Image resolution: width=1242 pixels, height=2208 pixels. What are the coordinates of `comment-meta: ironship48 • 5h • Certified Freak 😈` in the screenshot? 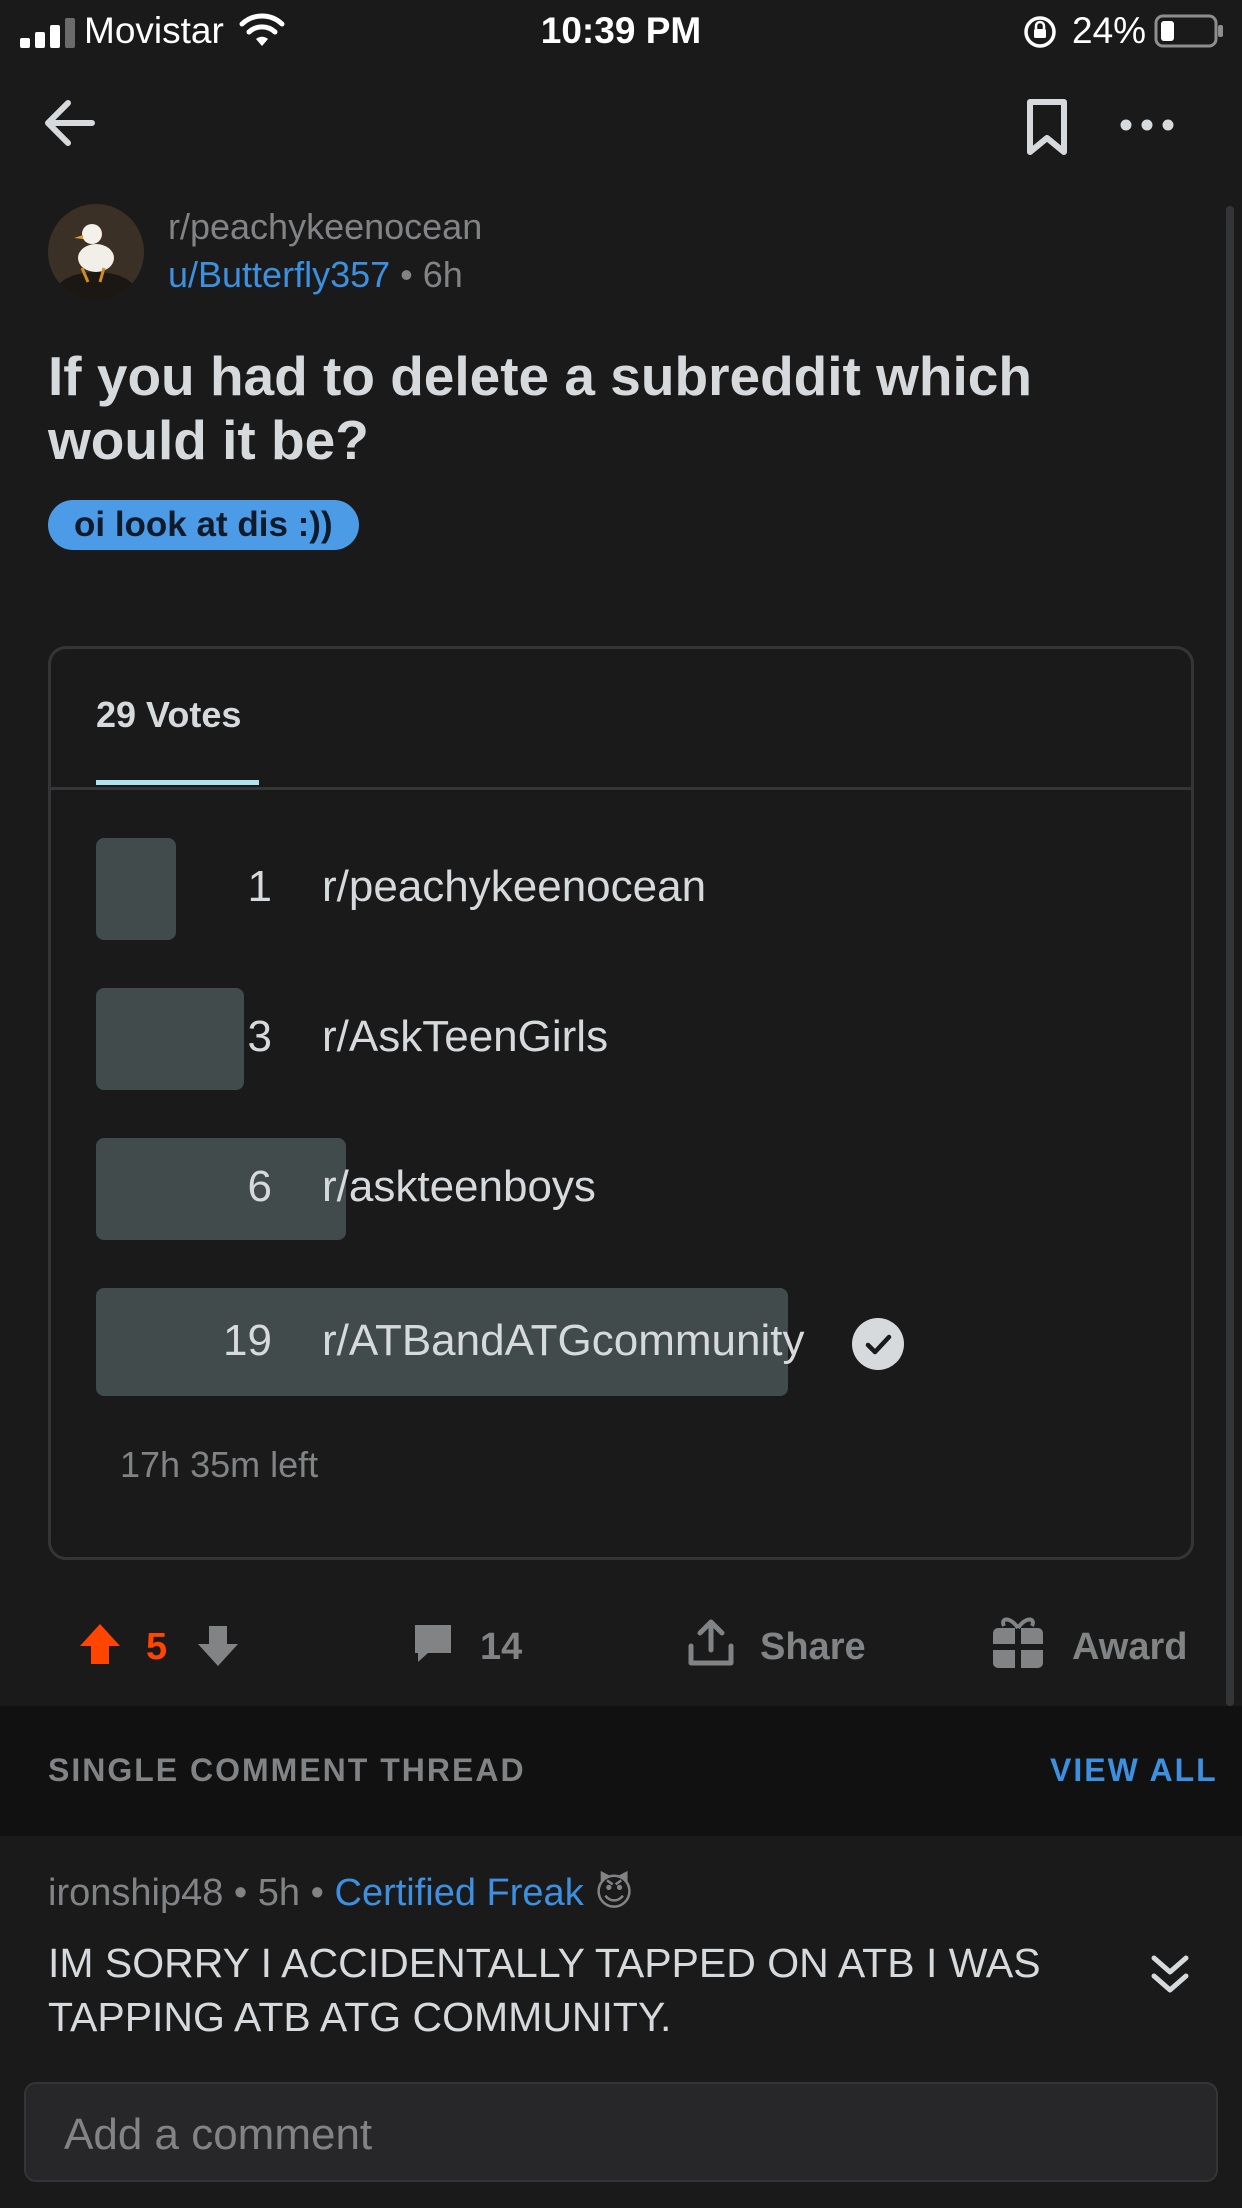 It's located at (341, 1892).